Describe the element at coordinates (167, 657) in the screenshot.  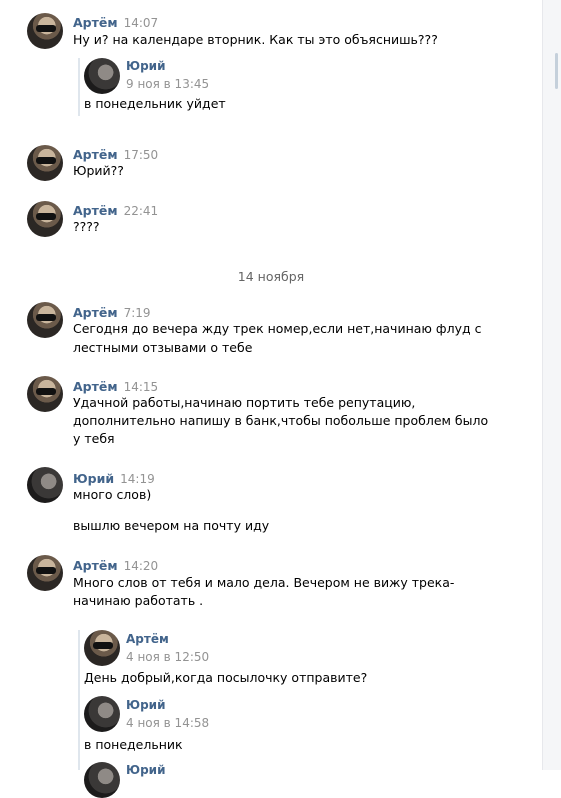
I see `forward-date: 4 ноя в 12:50` at that location.